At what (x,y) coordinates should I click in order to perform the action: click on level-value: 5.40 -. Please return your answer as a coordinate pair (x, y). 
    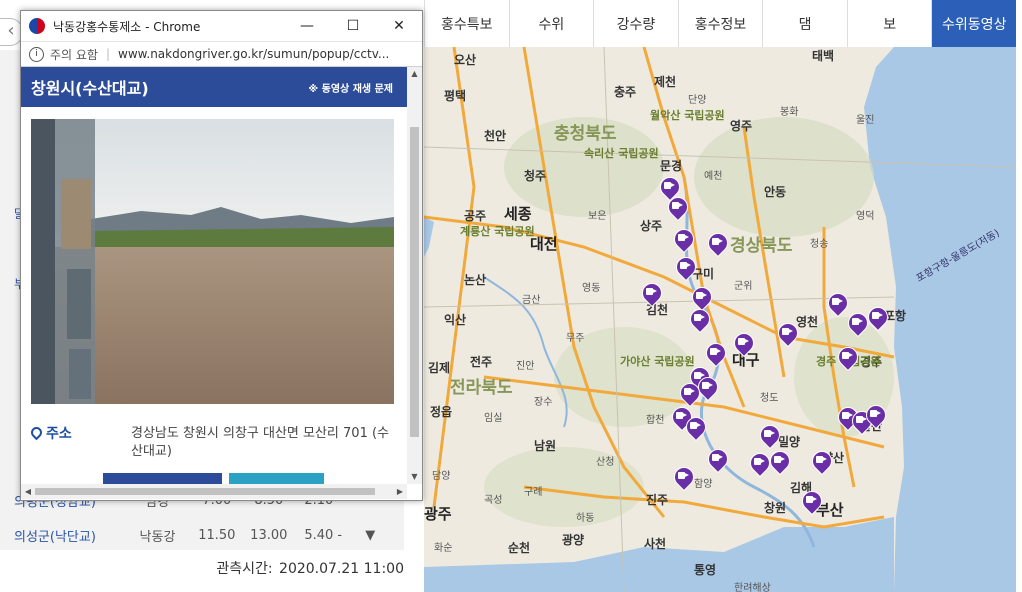
    Looking at the image, I should click on (323, 535).